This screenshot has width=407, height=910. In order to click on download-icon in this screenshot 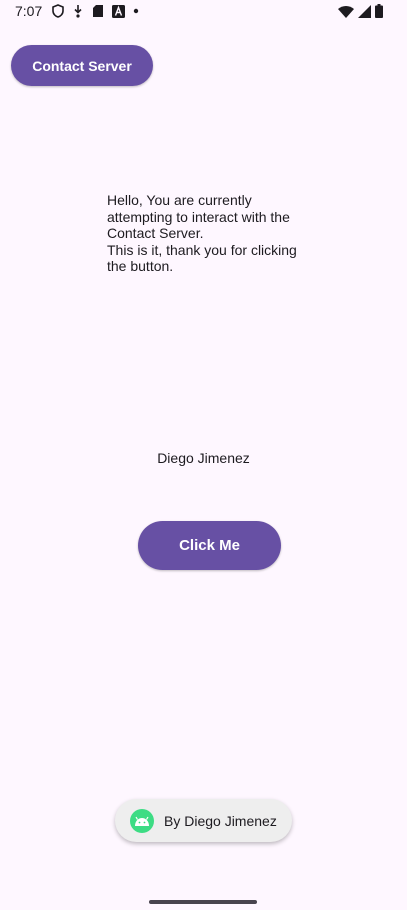, I will do `click(78, 11)`.